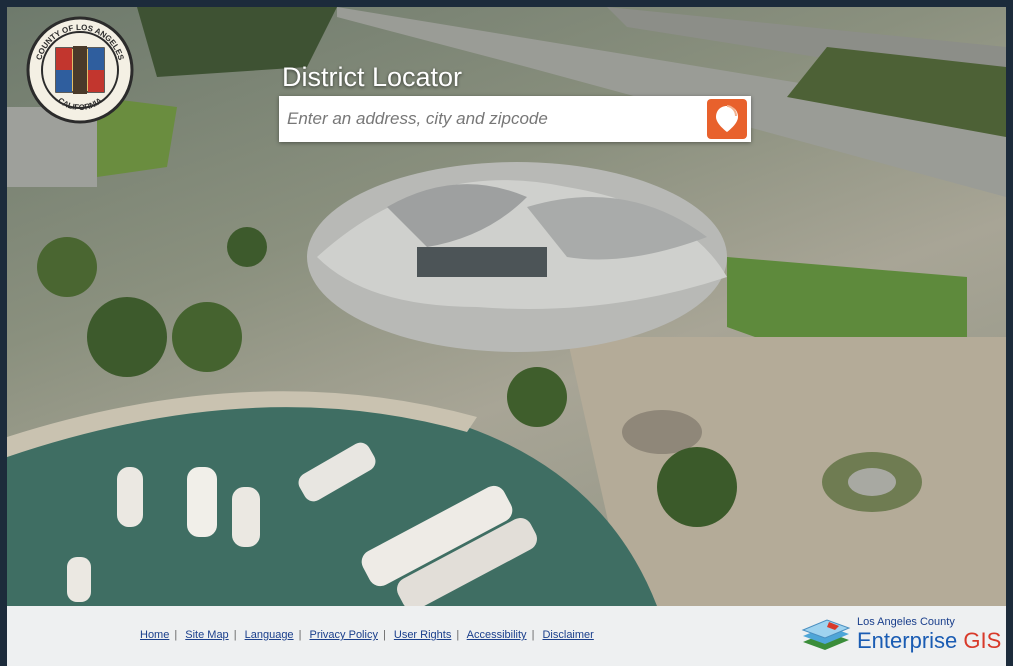 The image size is (1013, 666). What do you see at coordinates (906, 622) in the screenshot?
I see `gis-logo-county: Los Angeles County` at bounding box center [906, 622].